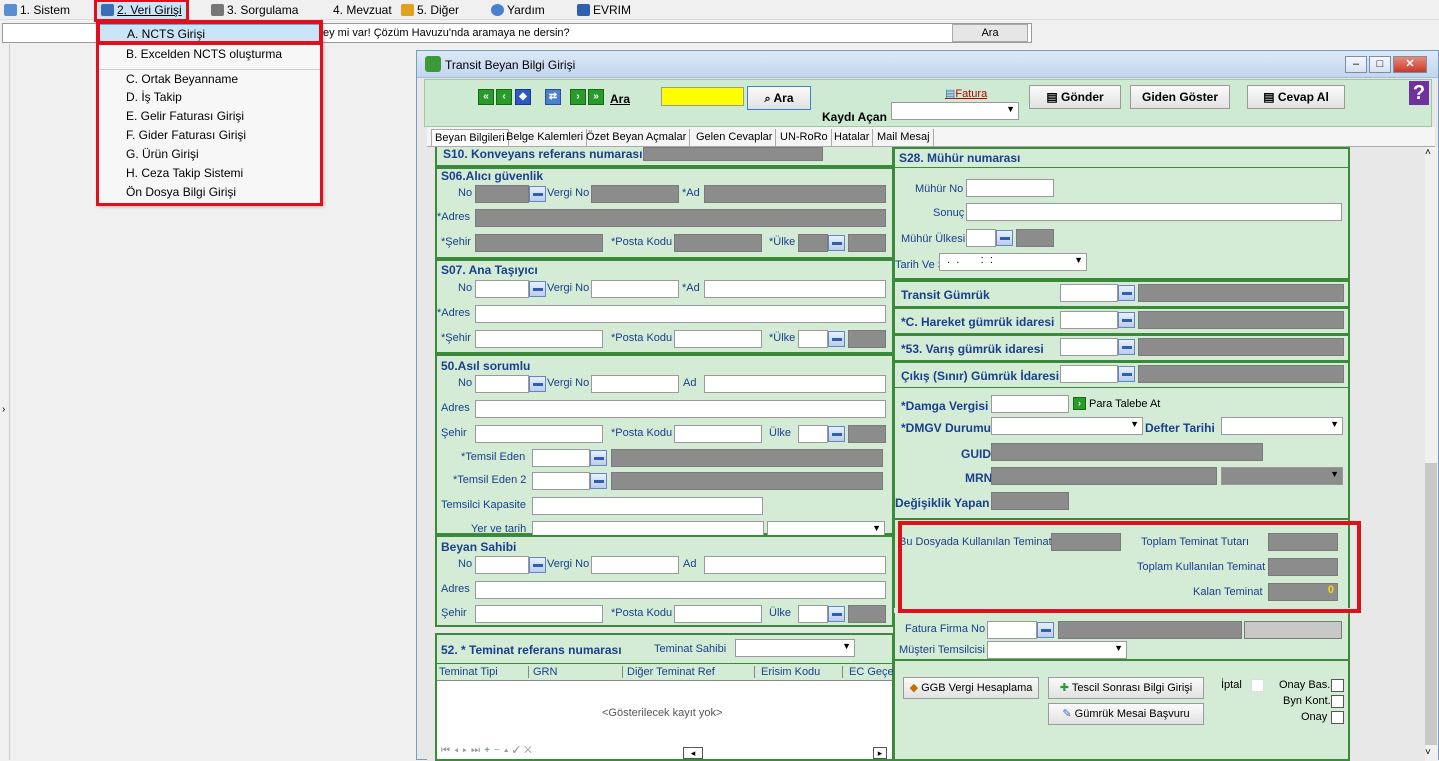  I want to click on s50-no-lookup-icon, so click(537, 384).